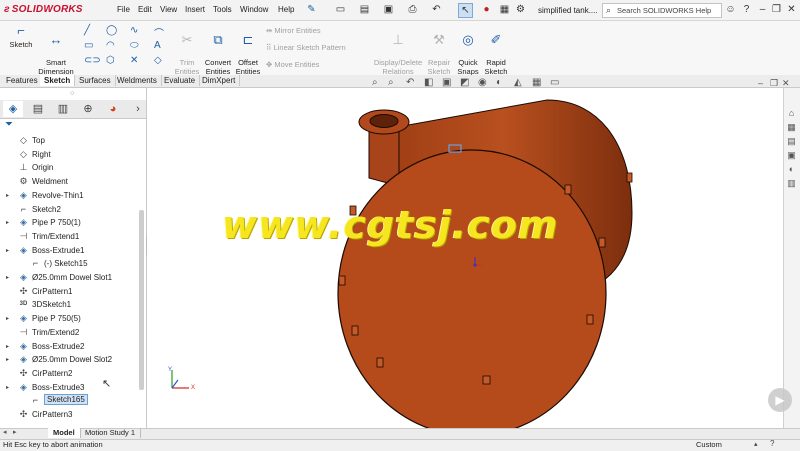 The width and height of the screenshot is (800, 451). What do you see at coordinates (709, 444) in the screenshot?
I see `units-selector: Custom` at bounding box center [709, 444].